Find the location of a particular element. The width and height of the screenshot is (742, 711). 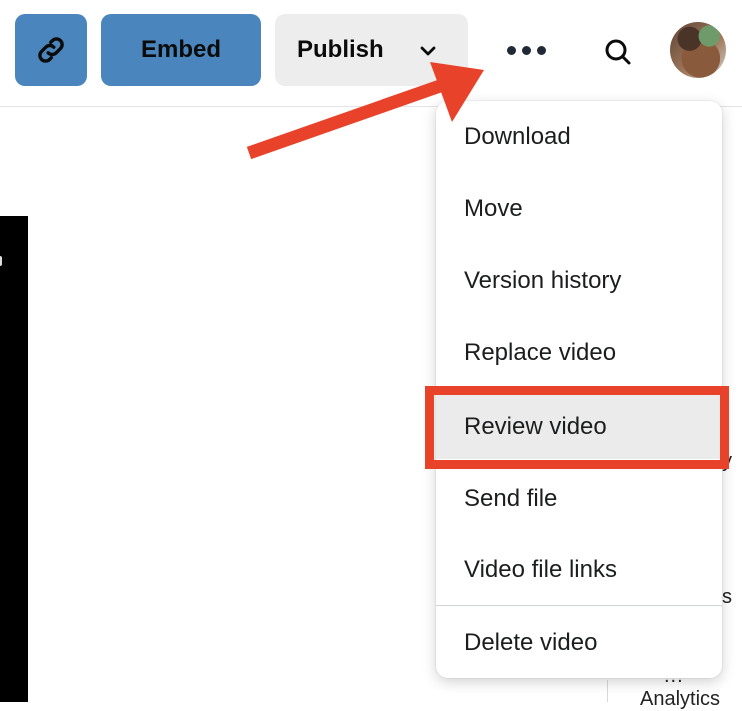

more-options-button is located at coordinates (526, 50).